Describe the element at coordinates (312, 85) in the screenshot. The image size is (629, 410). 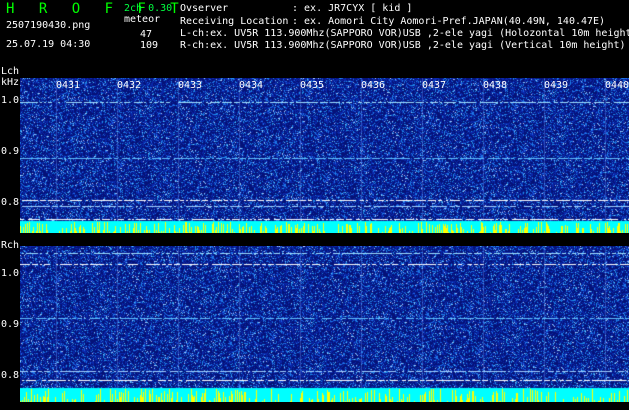
I see `minute-marker-0435: 0435` at that location.